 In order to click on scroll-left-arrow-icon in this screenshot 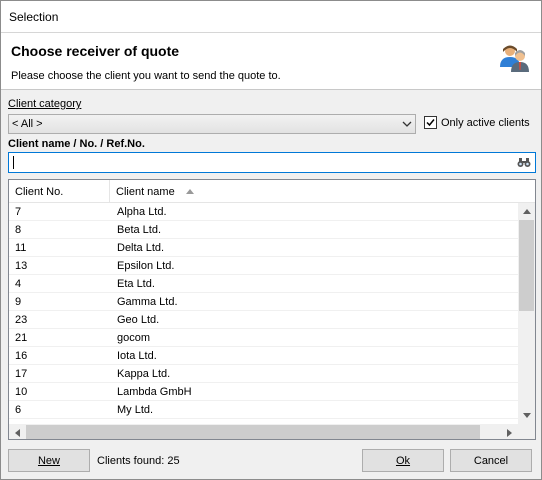, I will do `click(17, 431)`.